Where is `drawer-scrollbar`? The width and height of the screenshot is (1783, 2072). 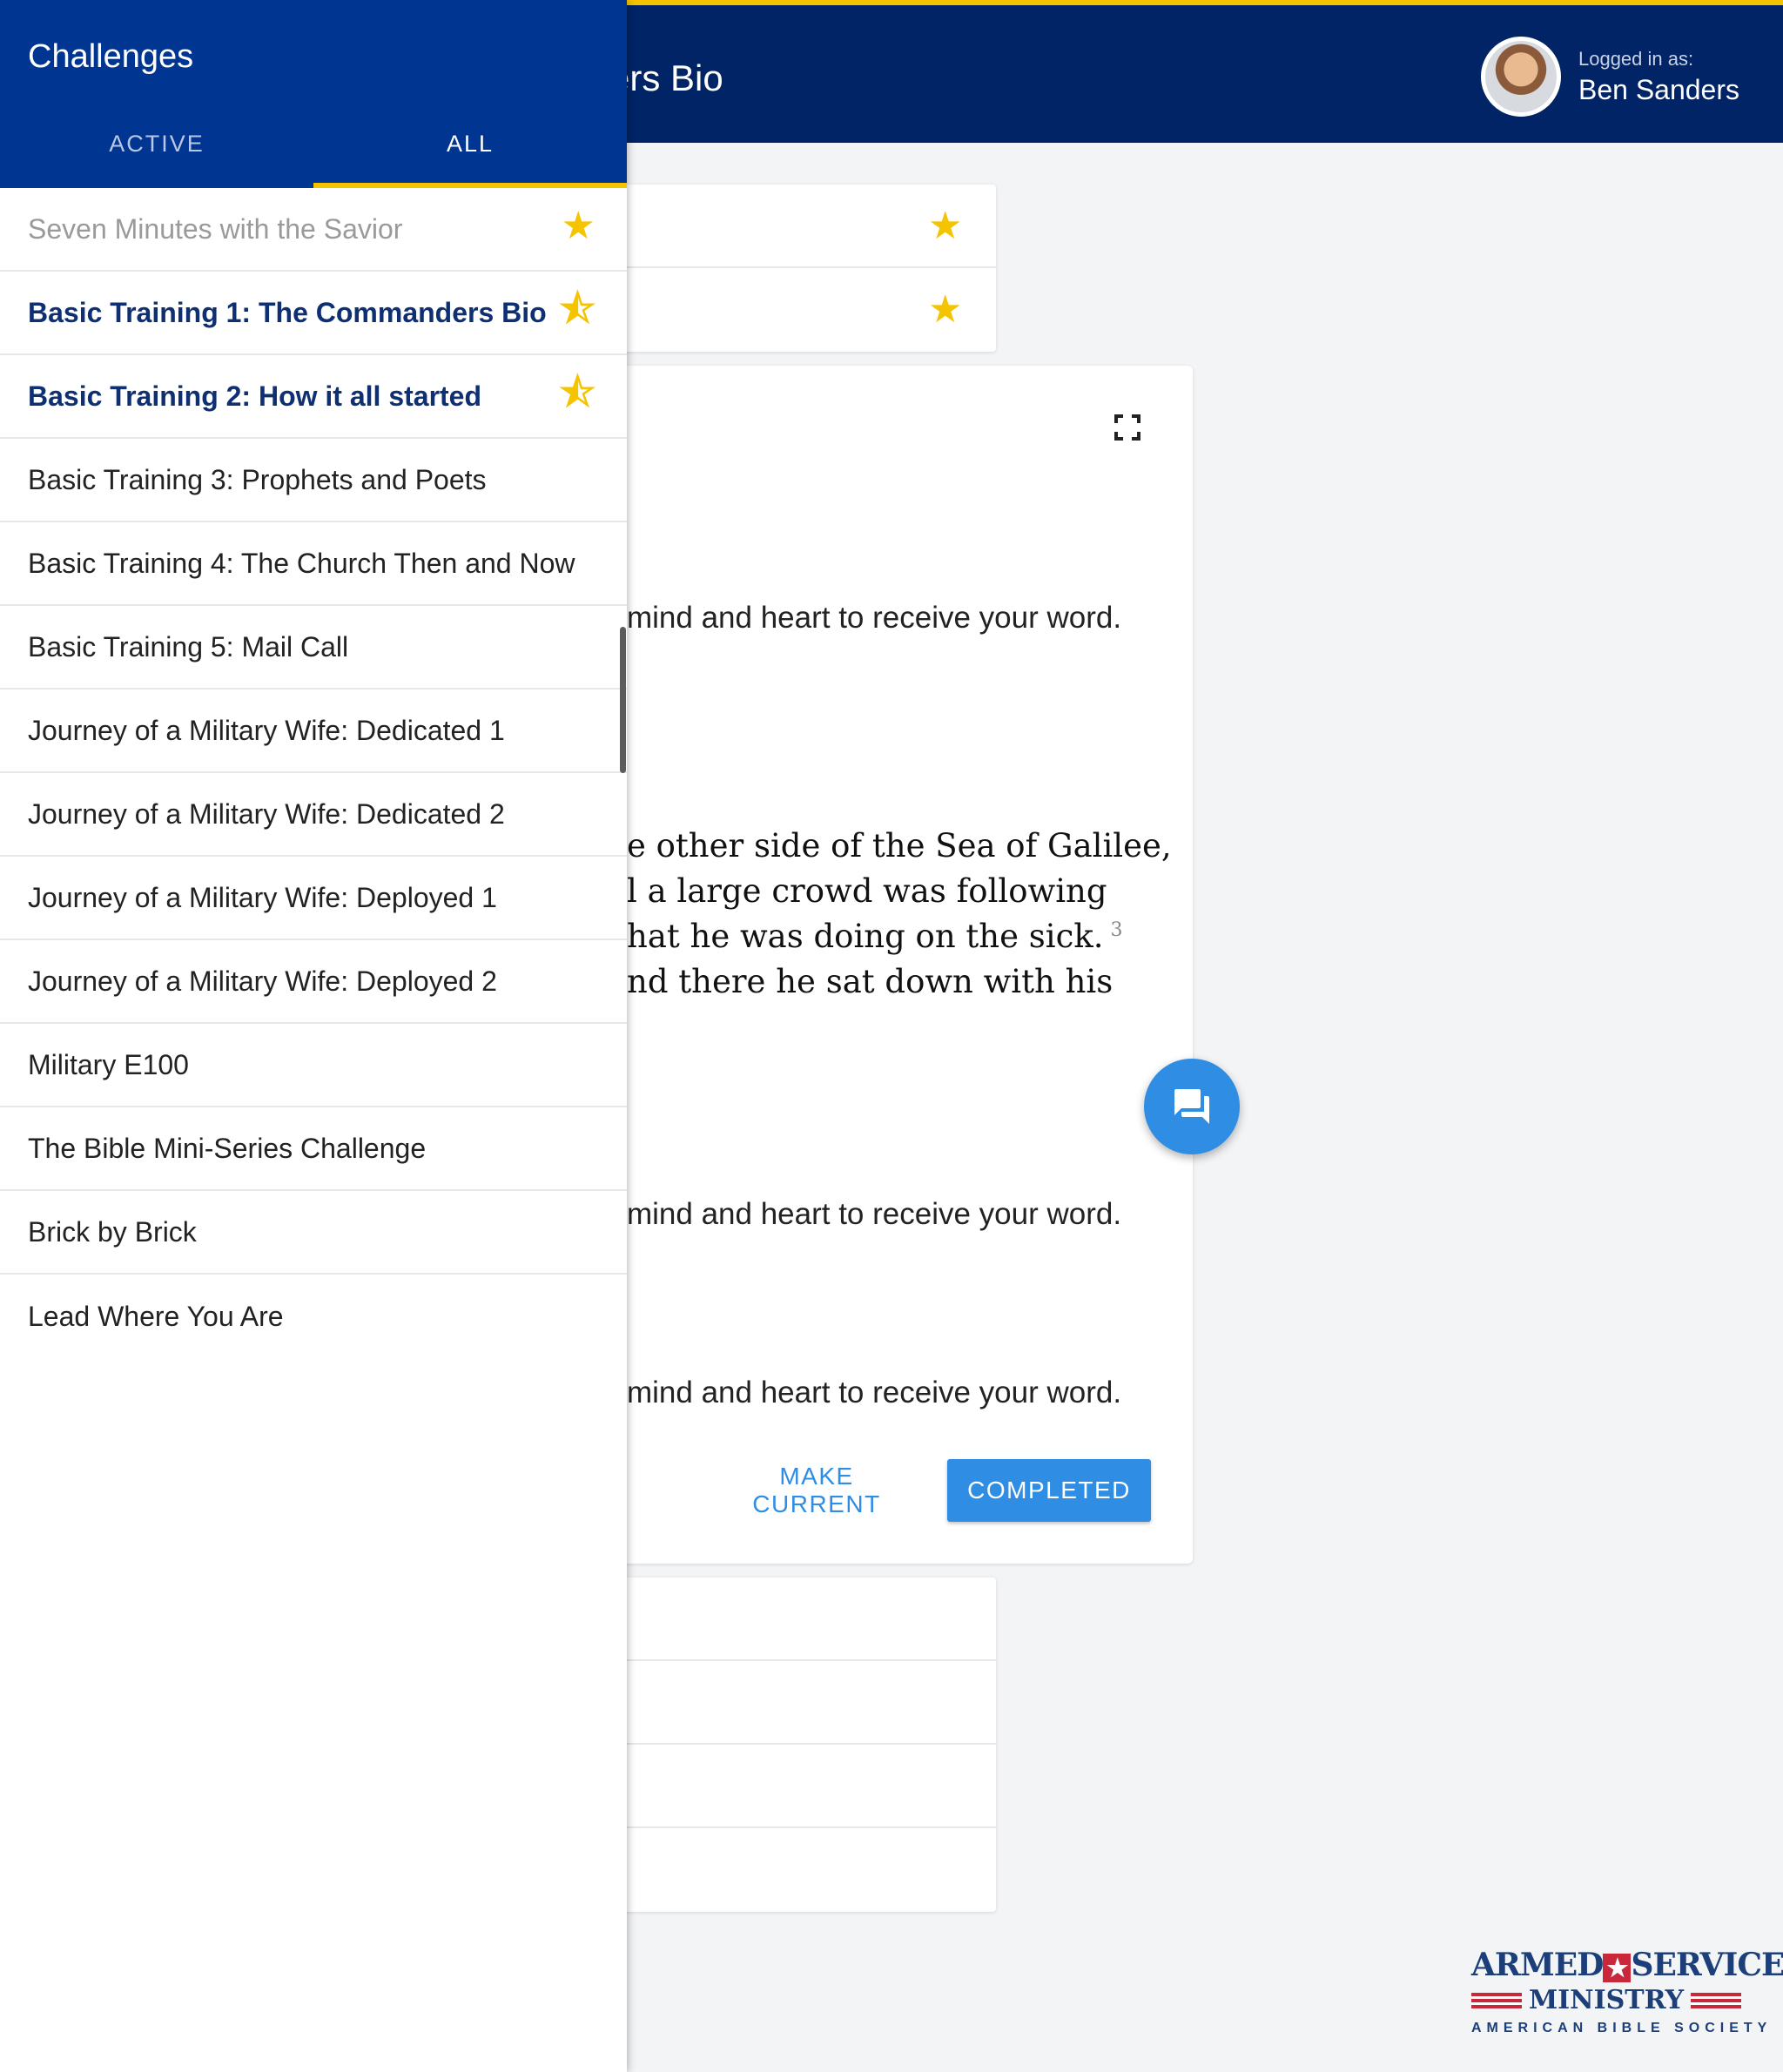 drawer-scrollbar is located at coordinates (623, 700).